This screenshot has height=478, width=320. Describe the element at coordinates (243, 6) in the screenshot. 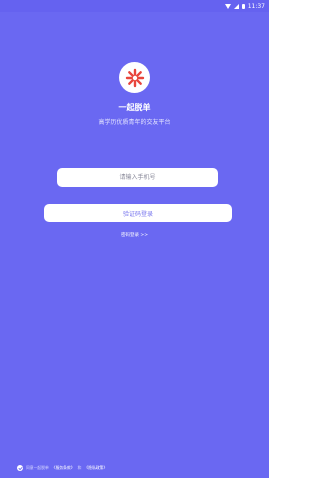

I see `battery-icon` at that location.